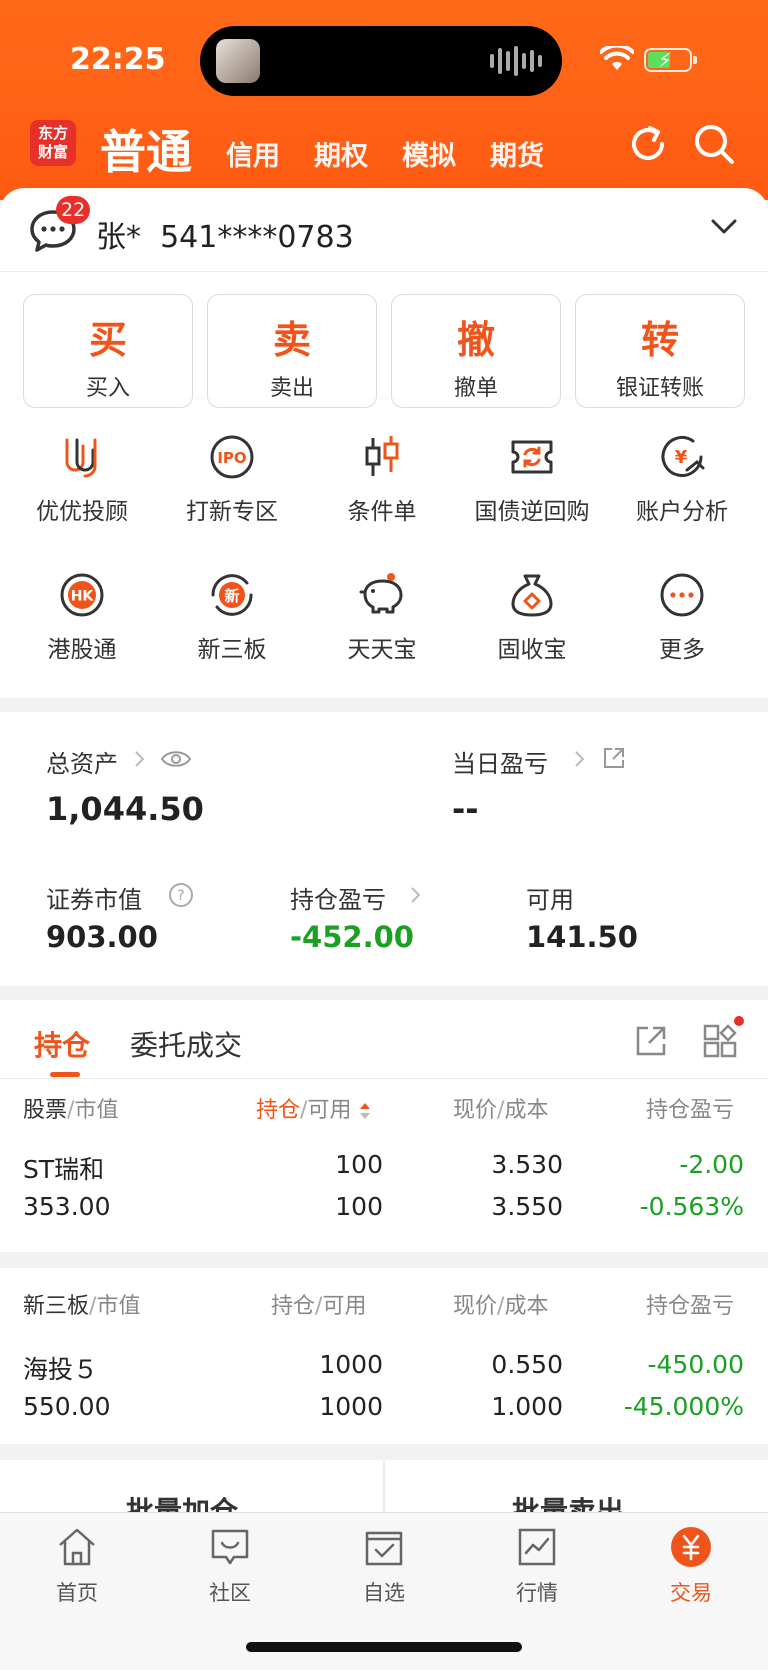  What do you see at coordinates (660, 351) in the screenshot?
I see `bank-transfer-button: 转 银证转账` at bounding box center [660, 351].